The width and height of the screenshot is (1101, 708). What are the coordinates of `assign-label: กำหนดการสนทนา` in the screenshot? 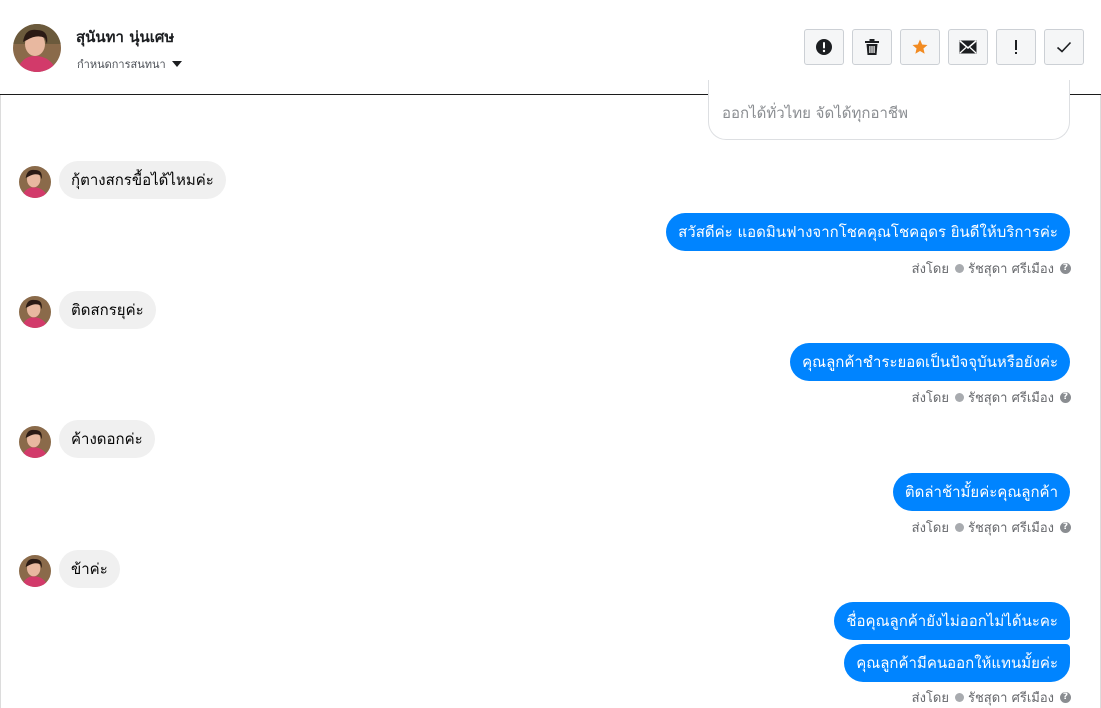 It's located at (121, 64).